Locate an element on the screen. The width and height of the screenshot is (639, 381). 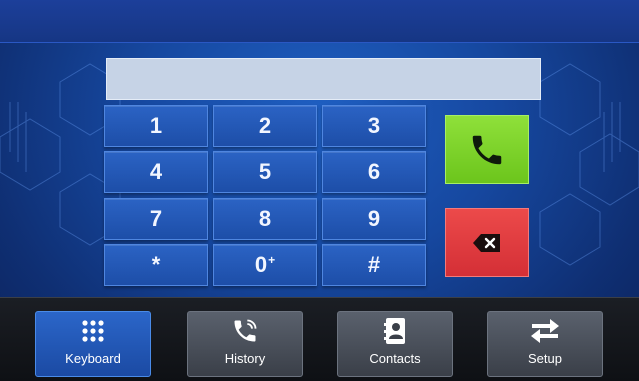
top-status-bar is located at coordinates (319, 21).